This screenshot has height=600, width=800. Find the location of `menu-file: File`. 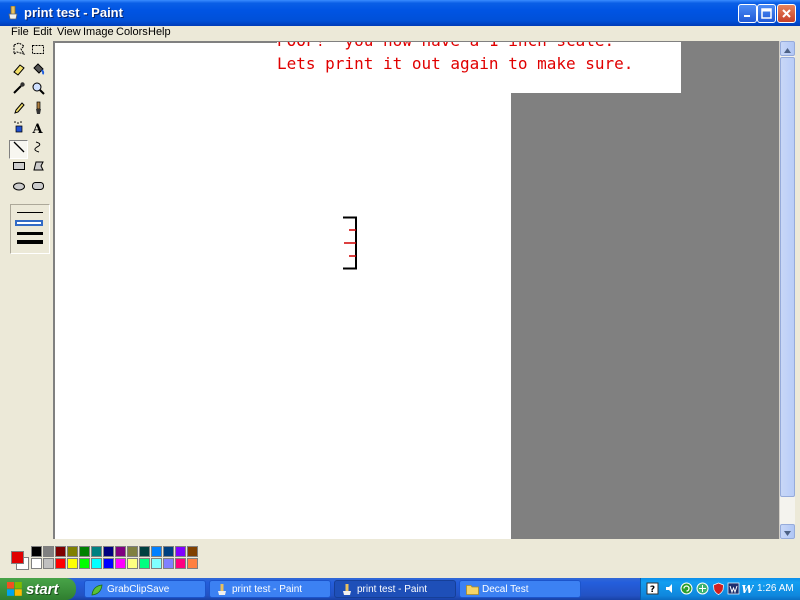

menu-file: File is located at coordinates (20, 32).